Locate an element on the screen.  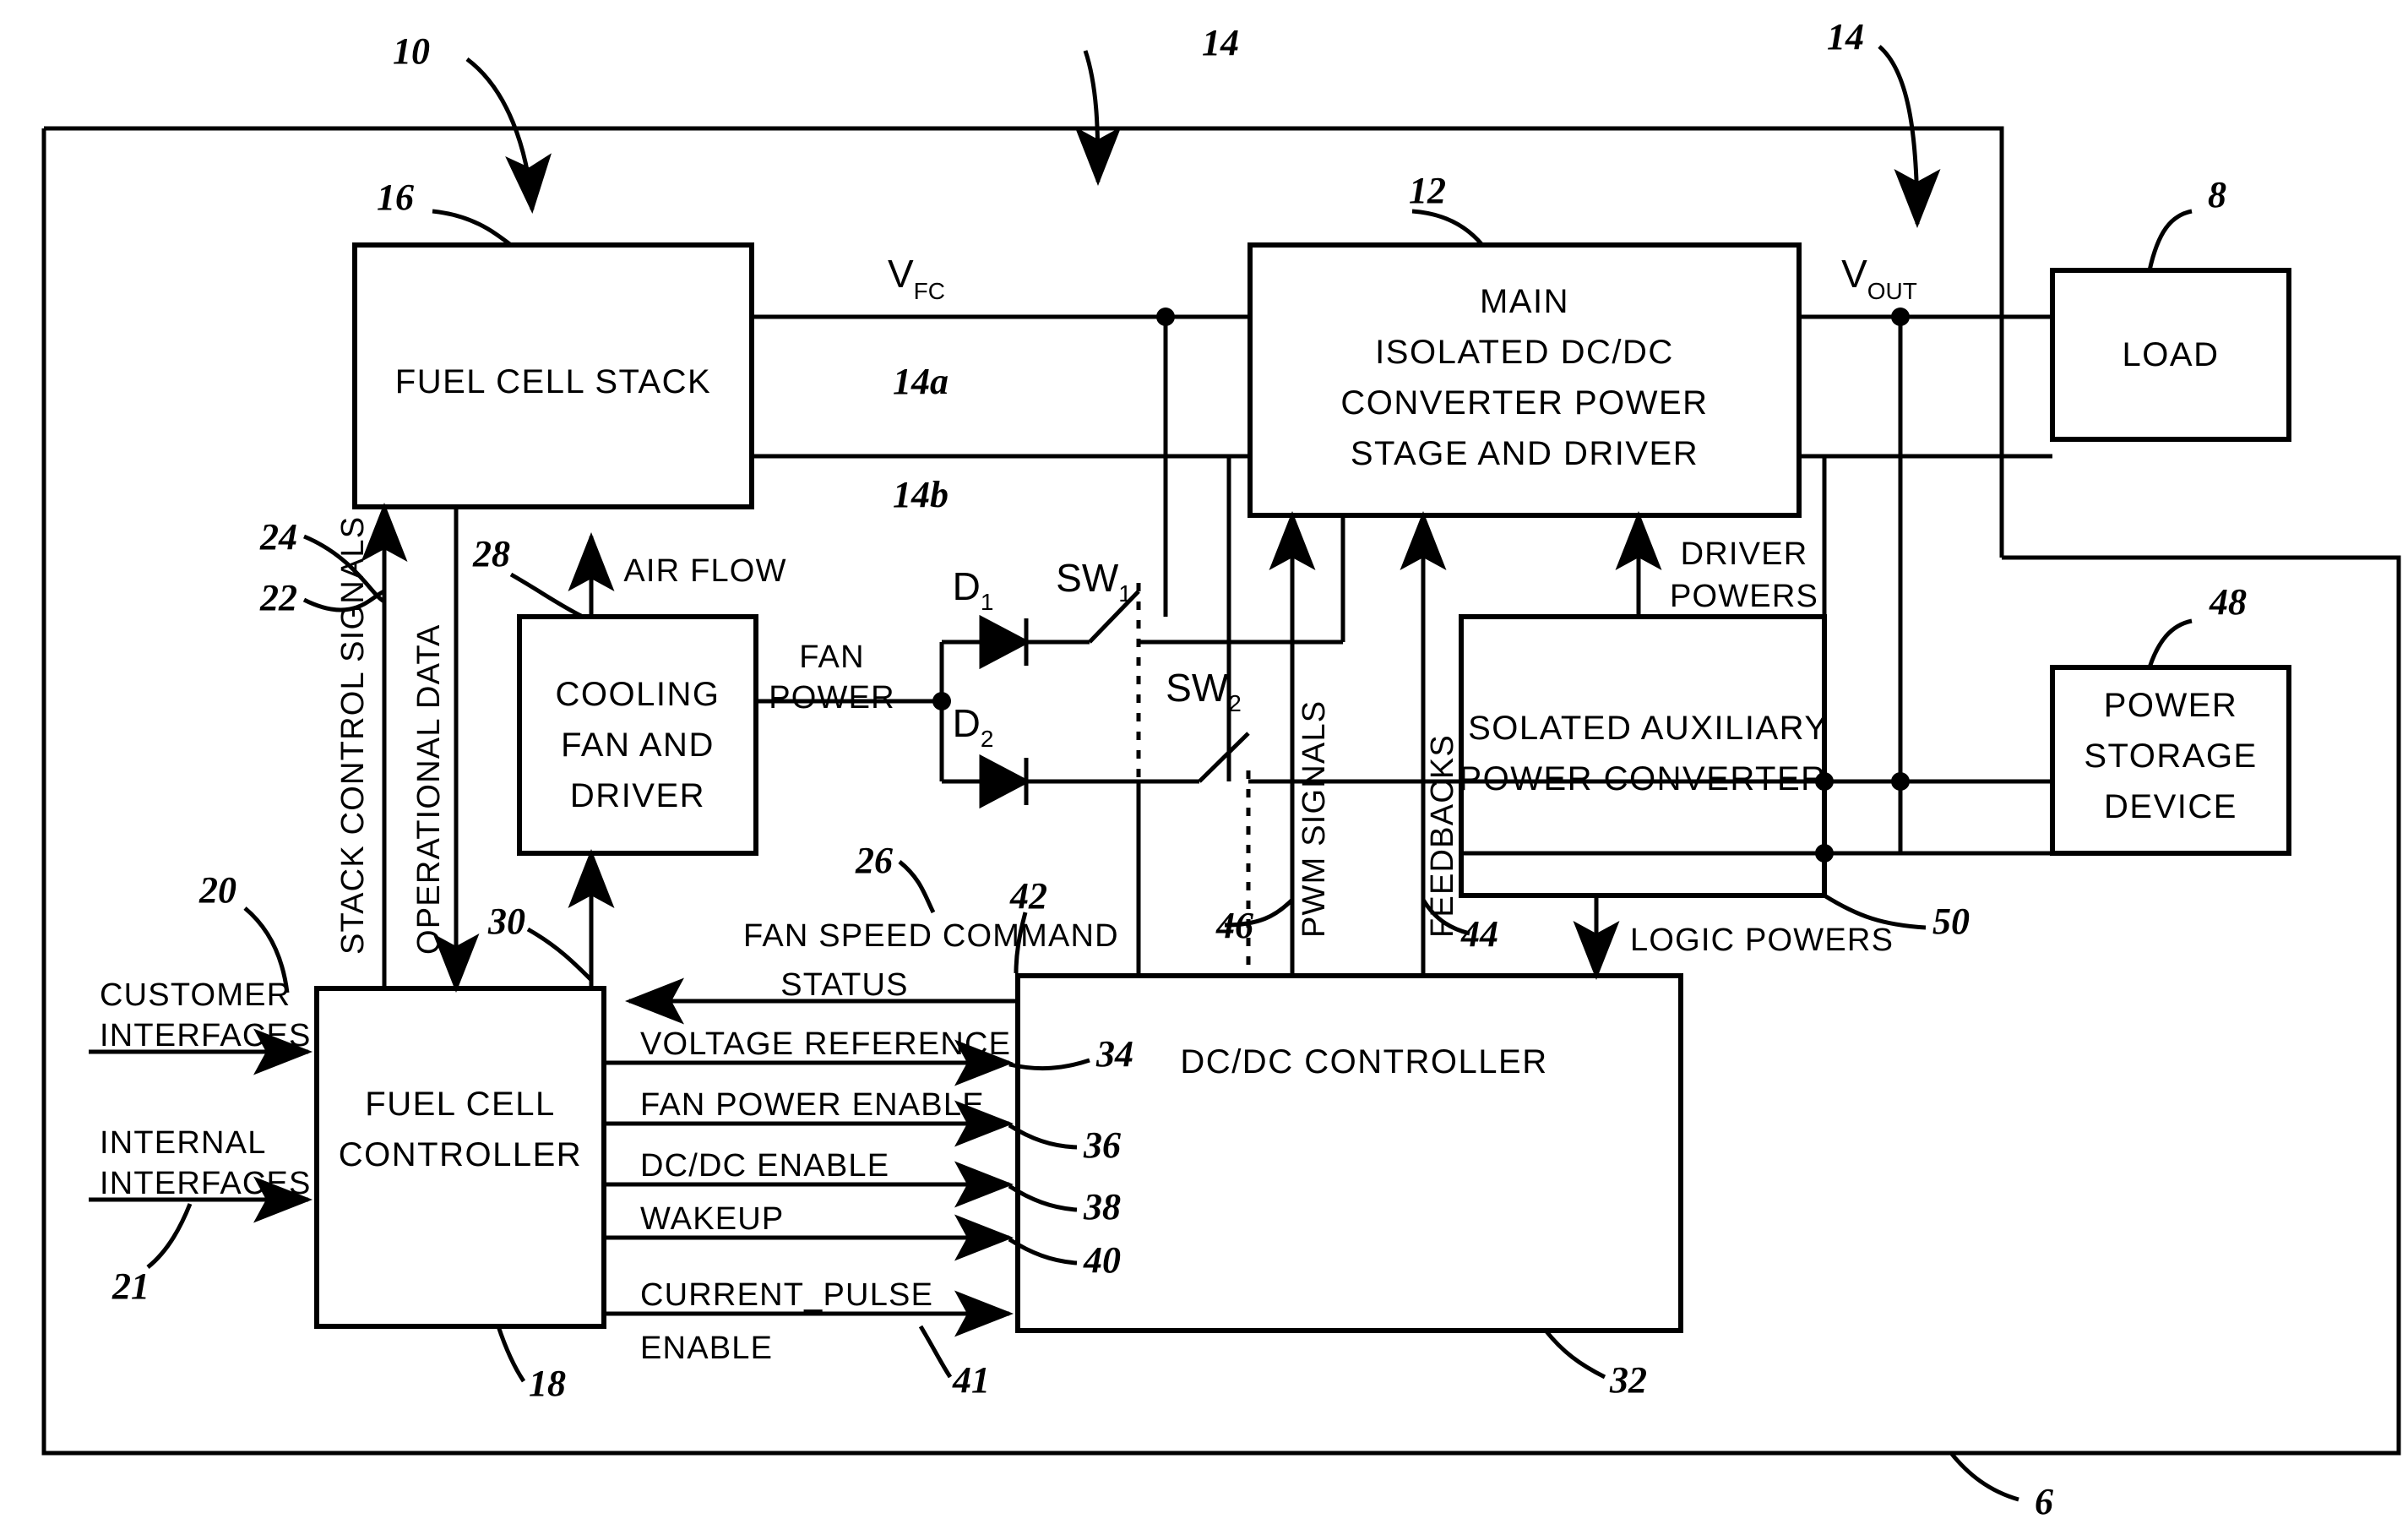
ref-22: 22 is located at coordinates (278, 597).